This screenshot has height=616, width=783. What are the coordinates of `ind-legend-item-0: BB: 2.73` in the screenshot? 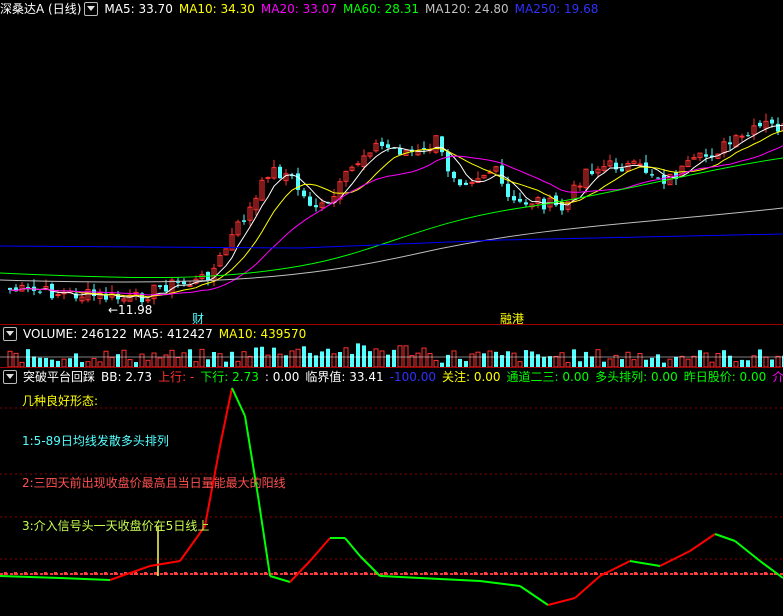 It's located at (127, 377).